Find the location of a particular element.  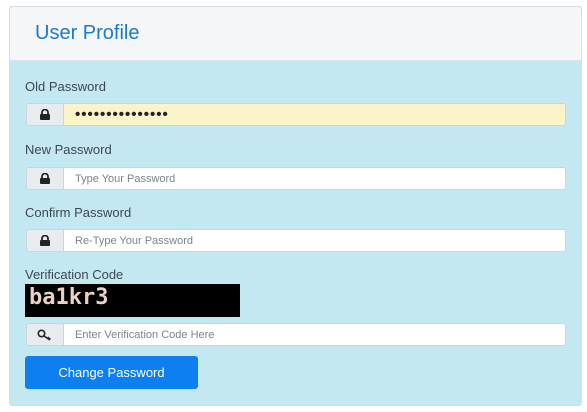

new-password-label: New Password is located at coordinates (68, 149).